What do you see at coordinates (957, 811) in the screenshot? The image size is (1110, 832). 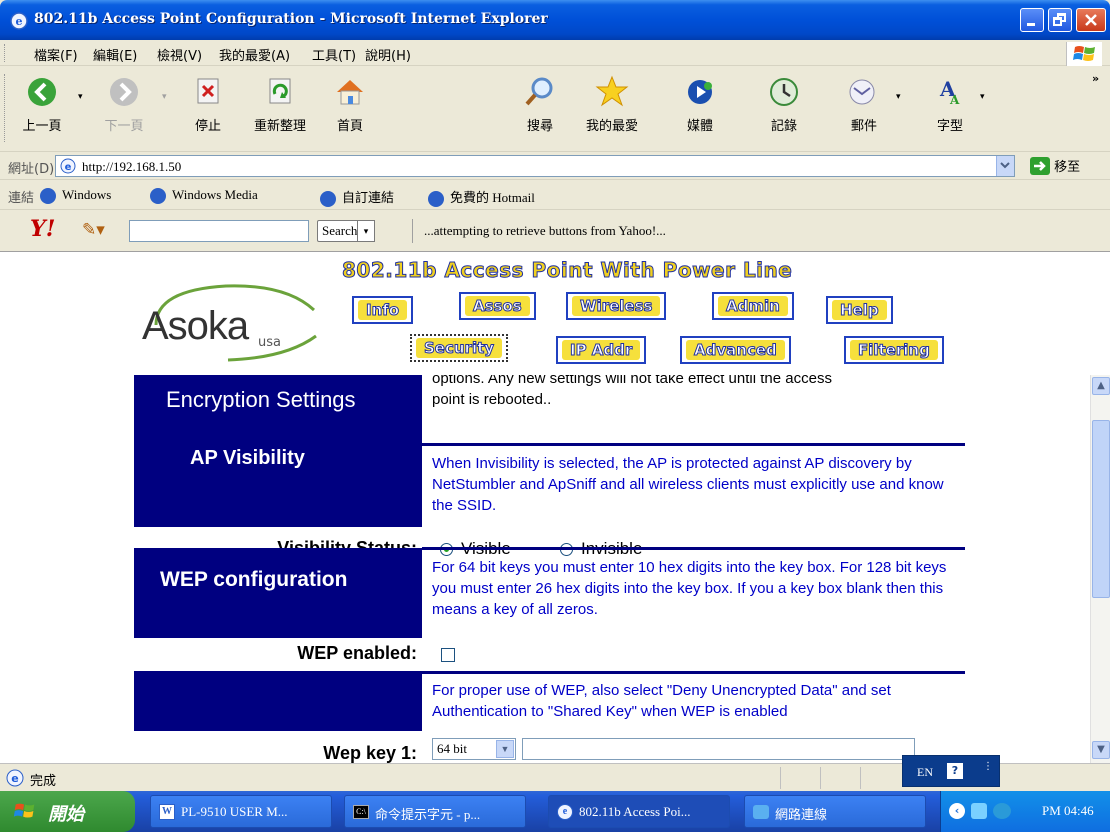 I see `tray-expand-icon: ‹` at bounding box center [957, 811].